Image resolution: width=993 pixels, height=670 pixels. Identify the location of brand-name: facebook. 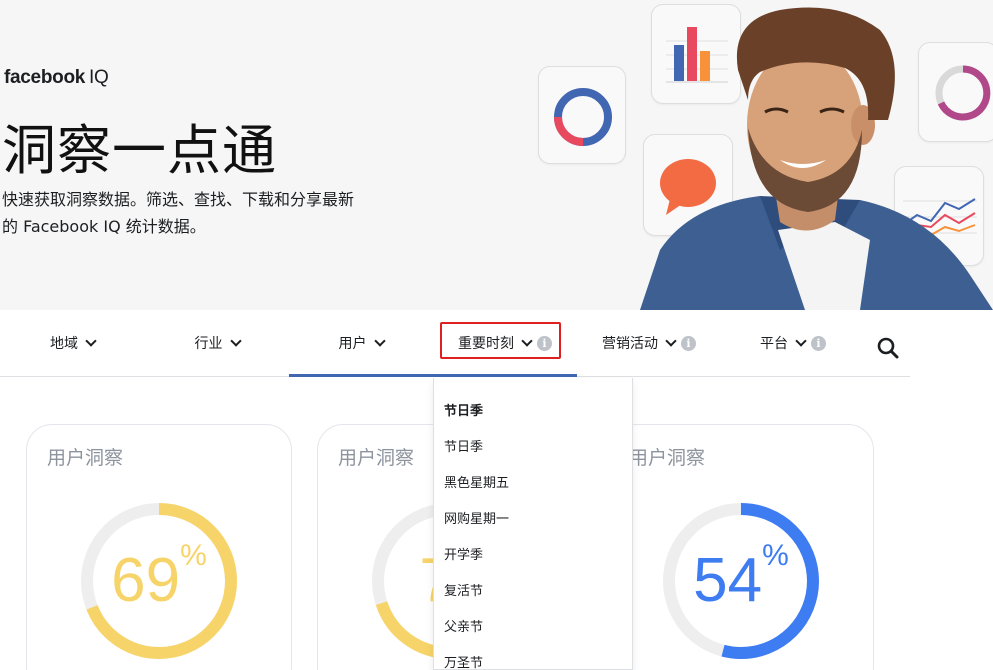
(45, 77).